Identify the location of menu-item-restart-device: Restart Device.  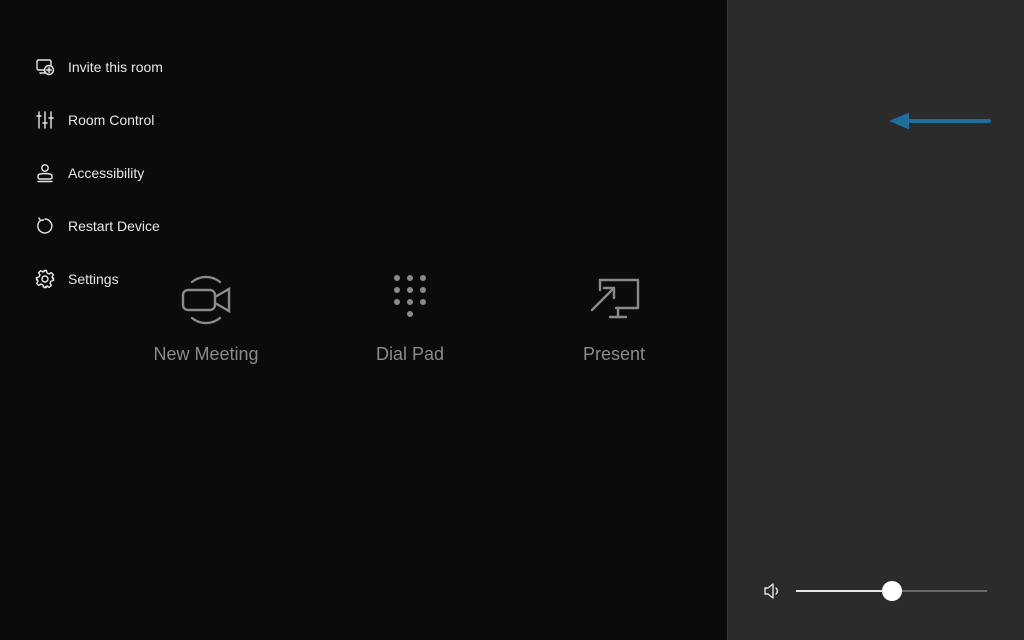
(97, 226).